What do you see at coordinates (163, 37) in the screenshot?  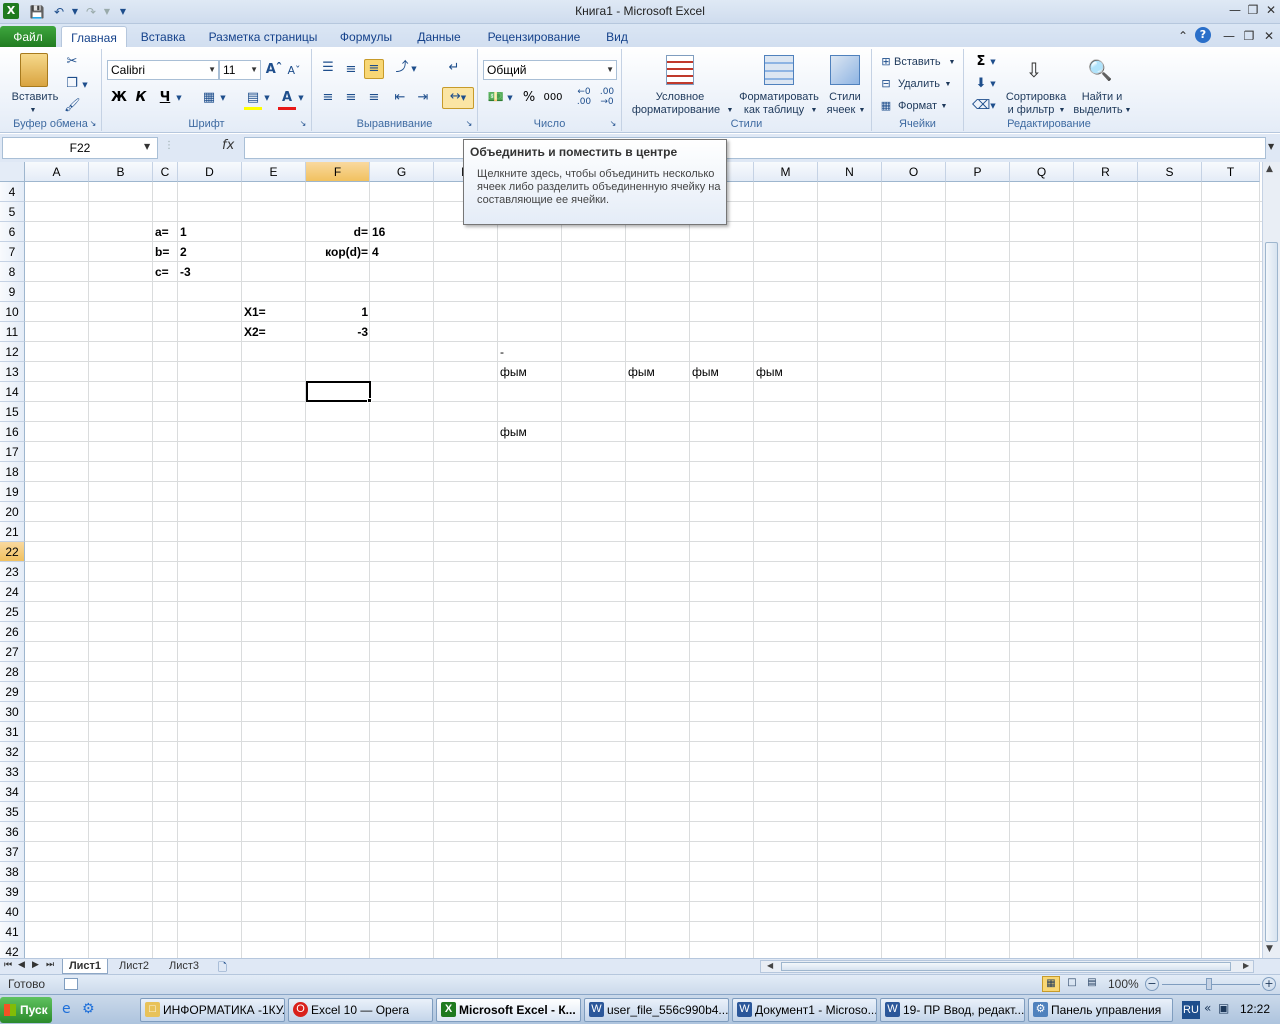 I see `tab-insert: Вставка` at bounding box center [163, 37].